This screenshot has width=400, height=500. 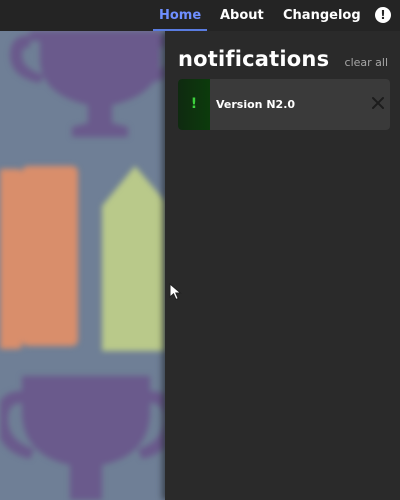 I want to click on letter-n-orange, so click(x=39, y=257).